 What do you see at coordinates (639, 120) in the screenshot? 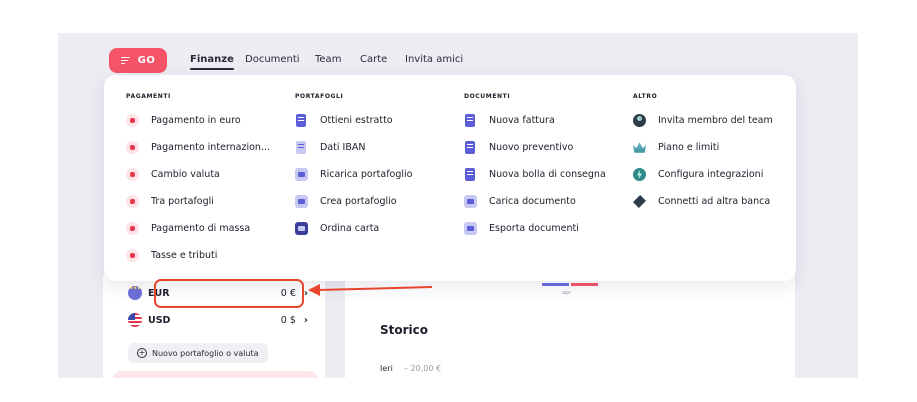
I see `invite-member-icon` at bounding box center [639, 120].